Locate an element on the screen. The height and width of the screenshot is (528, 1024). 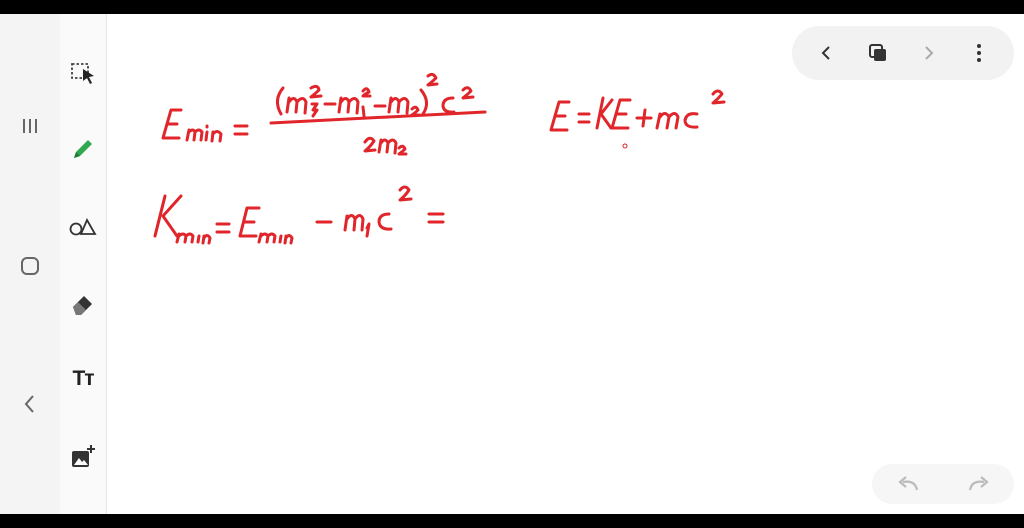
more-vertical-icon is located at coordinates (978, 53).